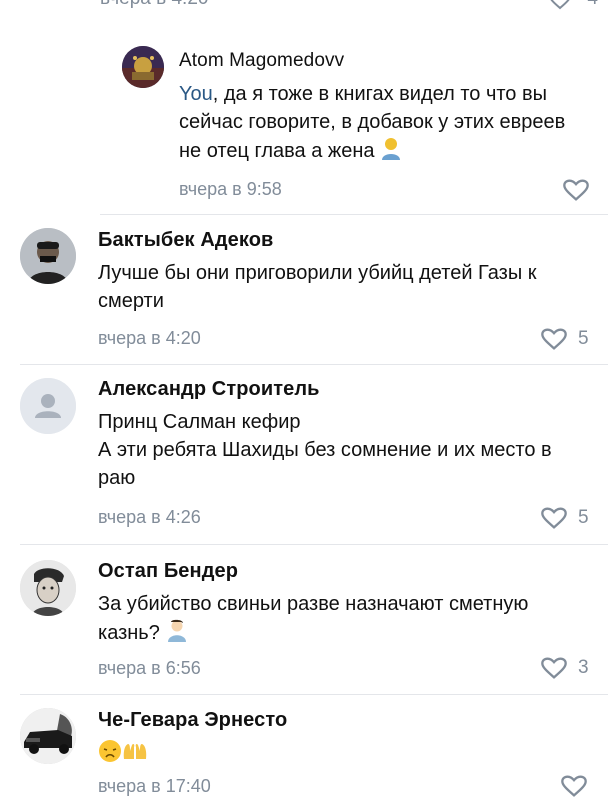 Image resolution: width=608 pixels, height=800 pixels. Describe the element at coordinates (149, 517) in the screenshot. I see `comment-time: вчера в 4:26` at that location.